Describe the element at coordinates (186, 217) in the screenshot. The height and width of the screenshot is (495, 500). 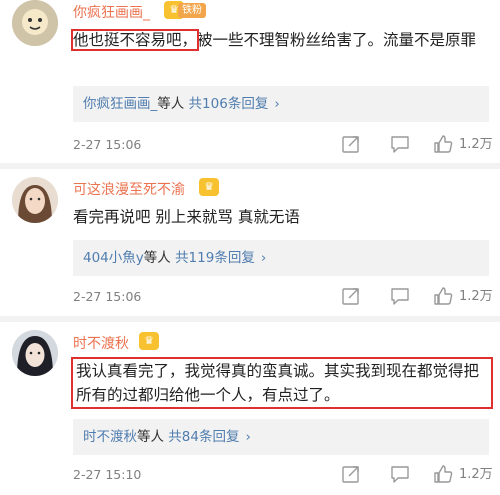
I see `comment-text: 看完再说吧 别上来就骂 真就无语` at that location.